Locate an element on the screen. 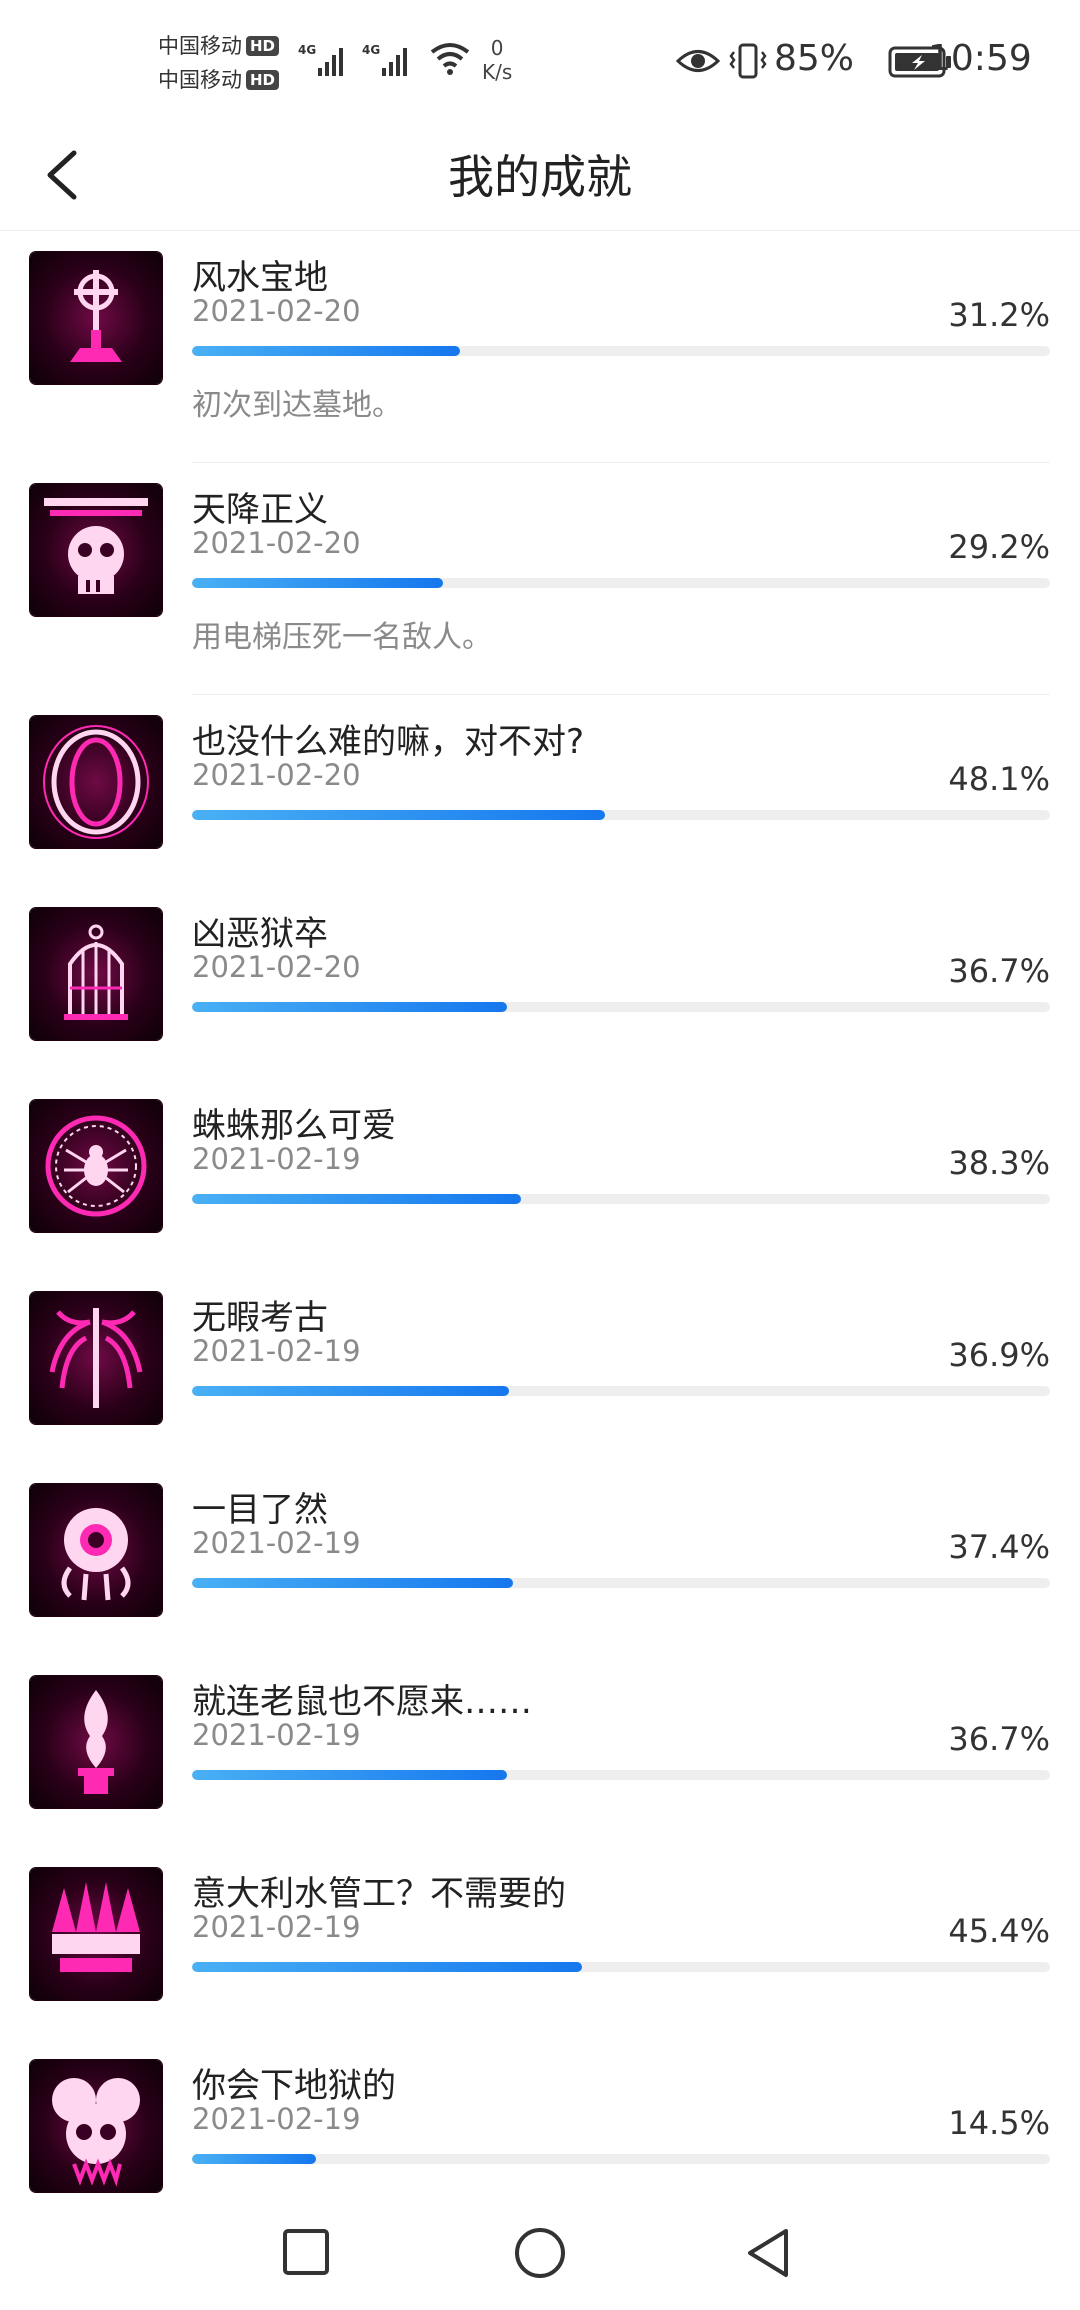 This screenshot has height=2310, width=1080. grave-cross-icon is located at coordinates (96, 318).